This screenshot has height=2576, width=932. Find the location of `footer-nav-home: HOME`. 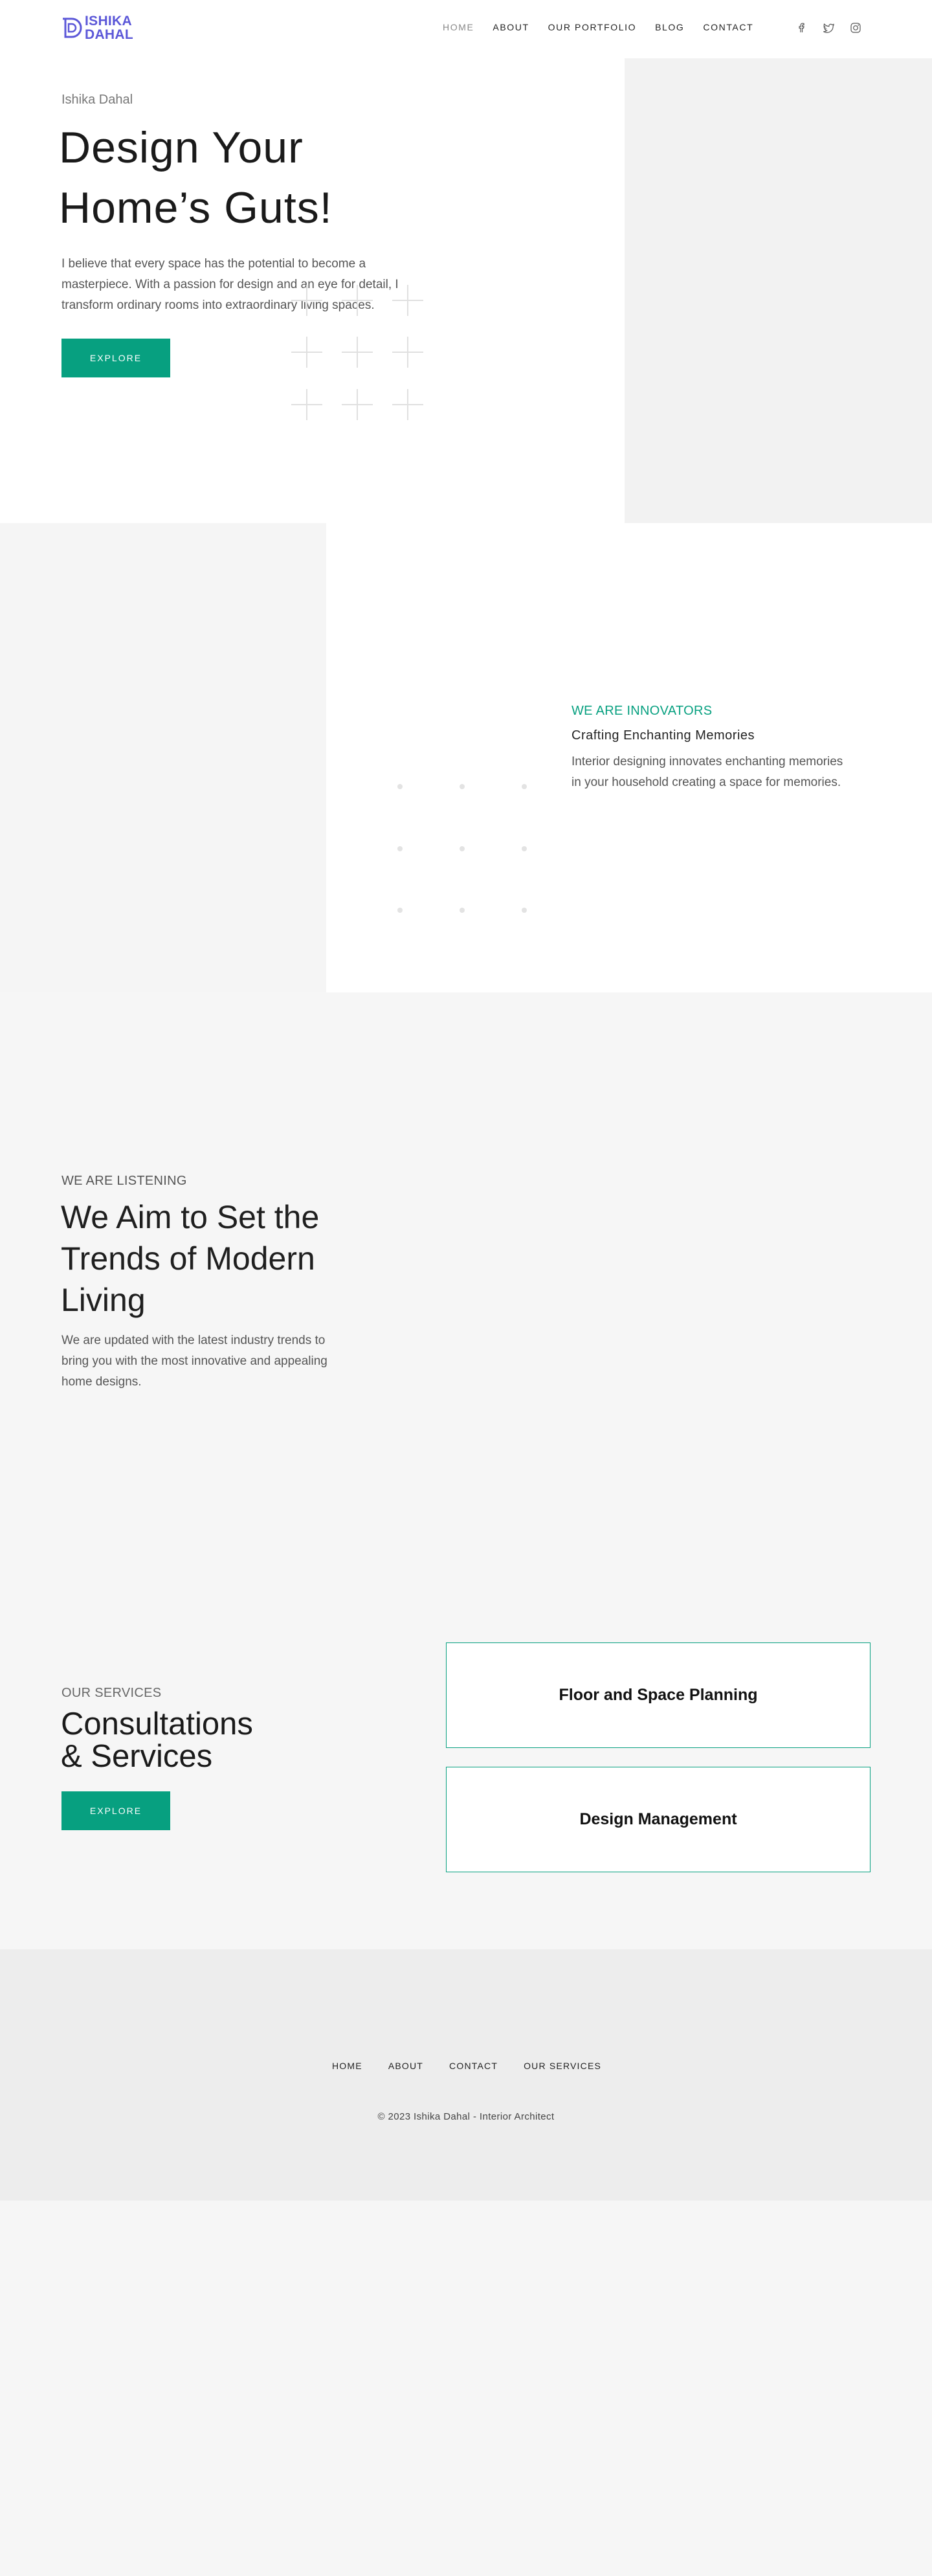

footer-nav-home: HOME is located at coordinates (347, 2066).